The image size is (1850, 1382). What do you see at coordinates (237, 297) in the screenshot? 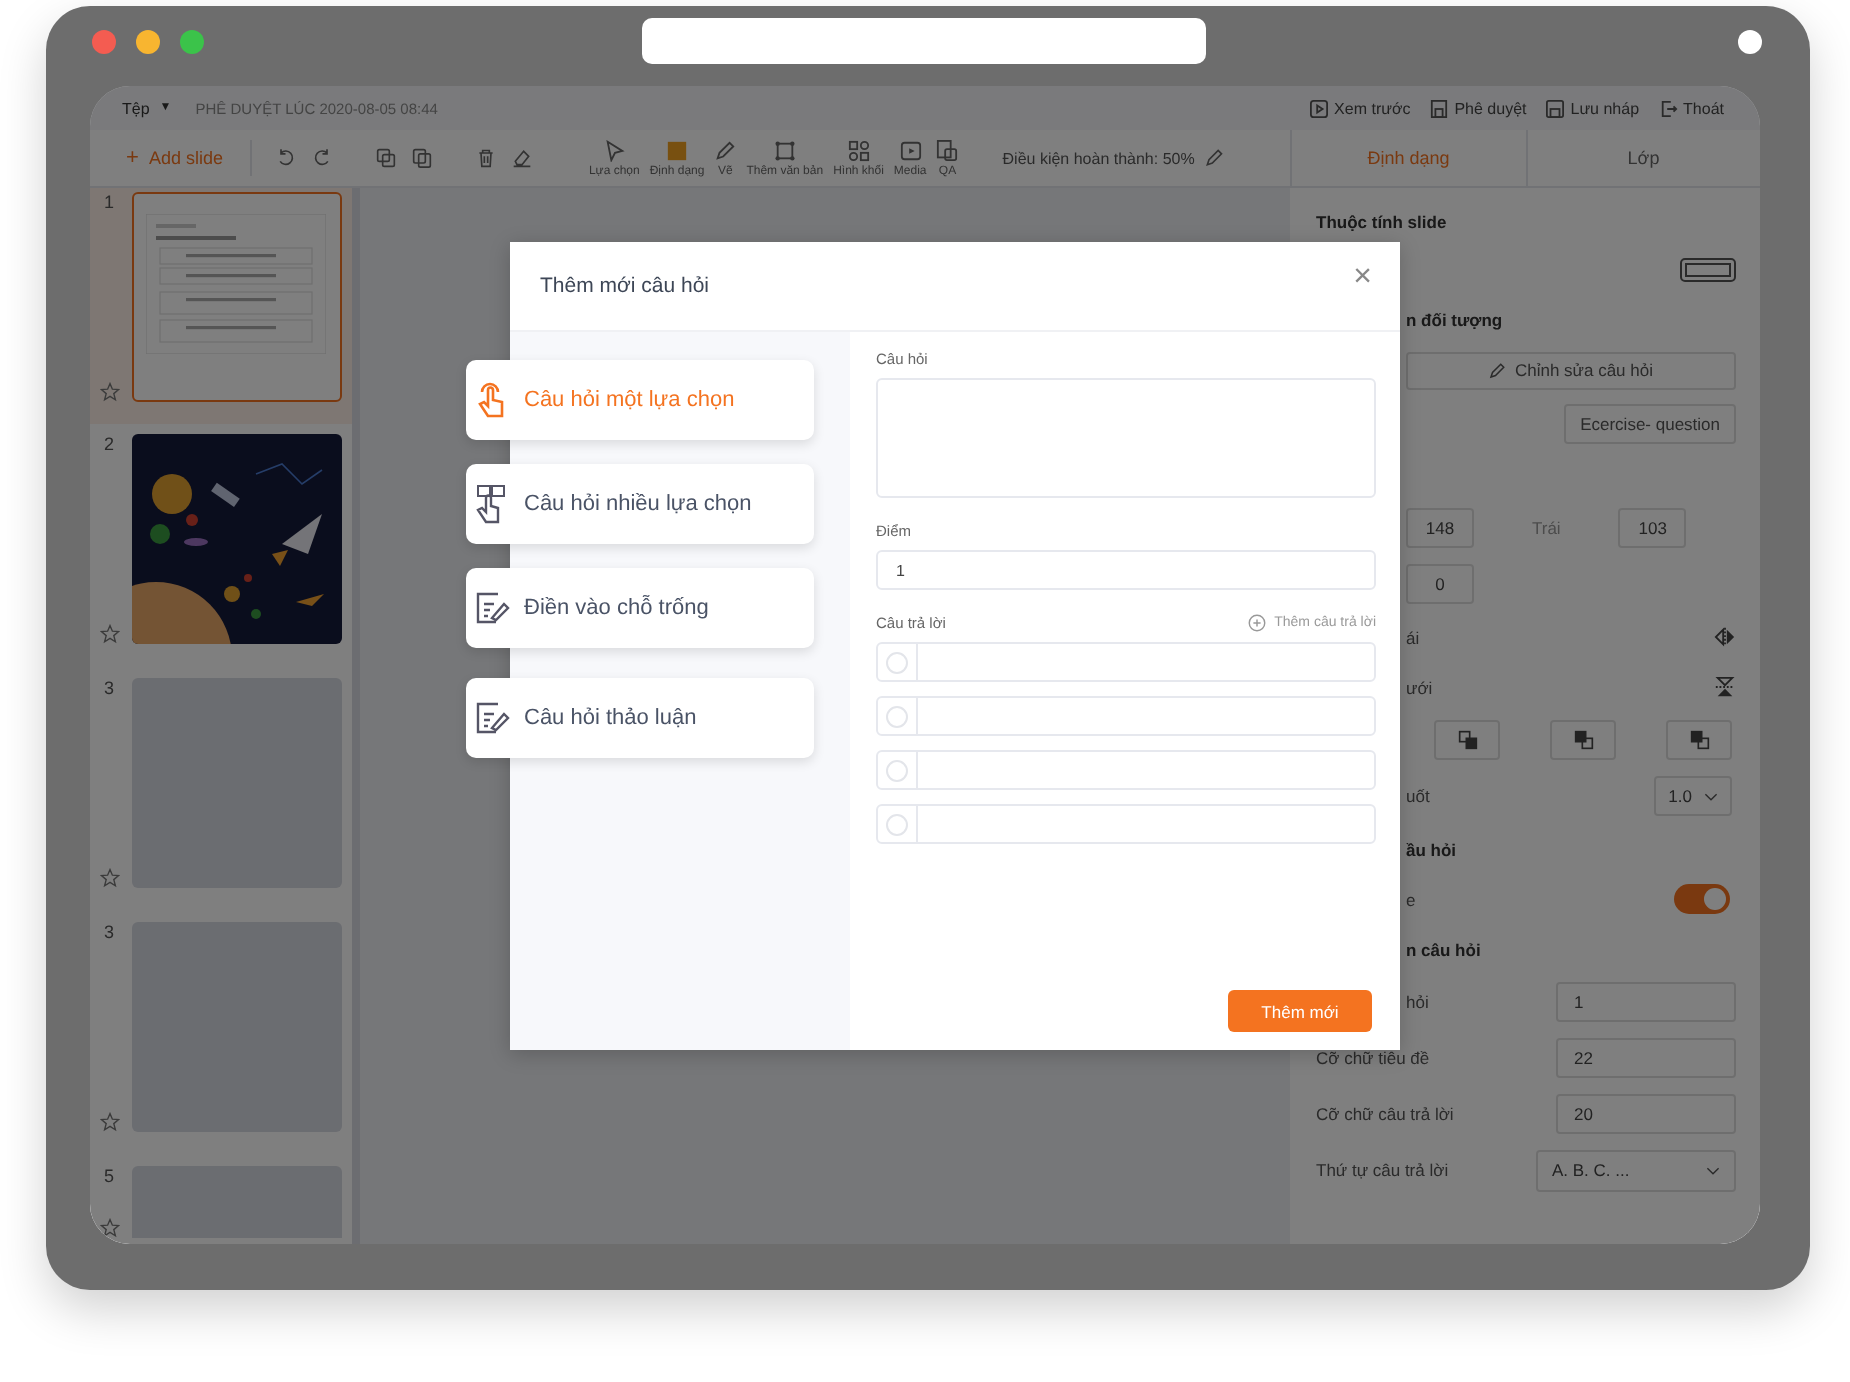
I see `slide-thumbnail` at bounding box center [237, 297].